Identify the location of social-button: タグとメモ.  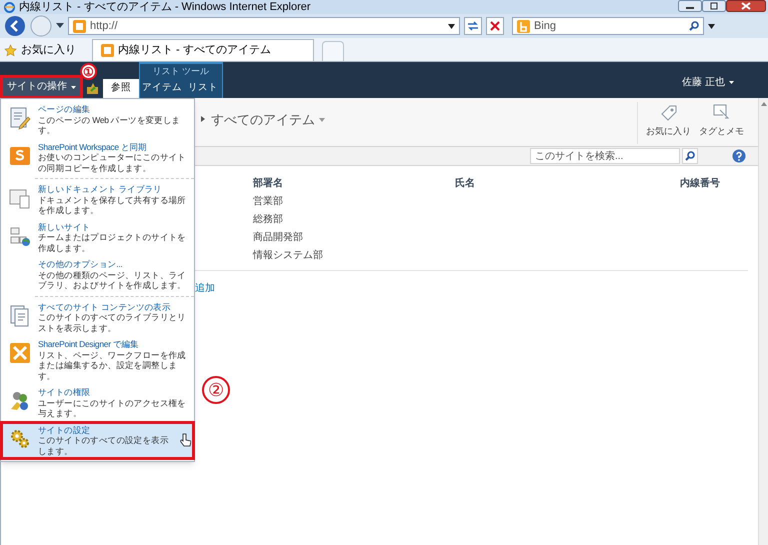
(721, 123).